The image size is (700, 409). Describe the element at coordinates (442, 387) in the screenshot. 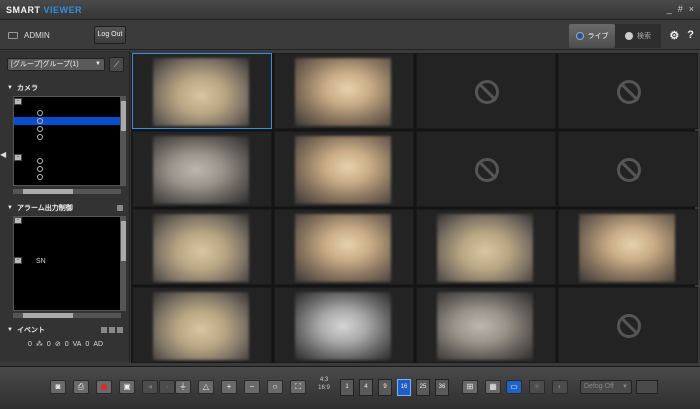

I see `split-36-button: 36` at that location.